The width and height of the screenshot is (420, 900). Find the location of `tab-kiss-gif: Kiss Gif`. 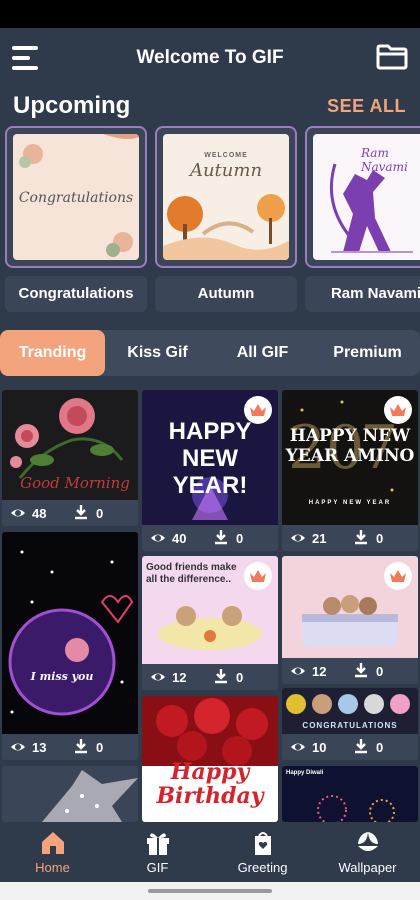

tab-kiss-gif: Kiss Gif is located at coordinates (157, 353).